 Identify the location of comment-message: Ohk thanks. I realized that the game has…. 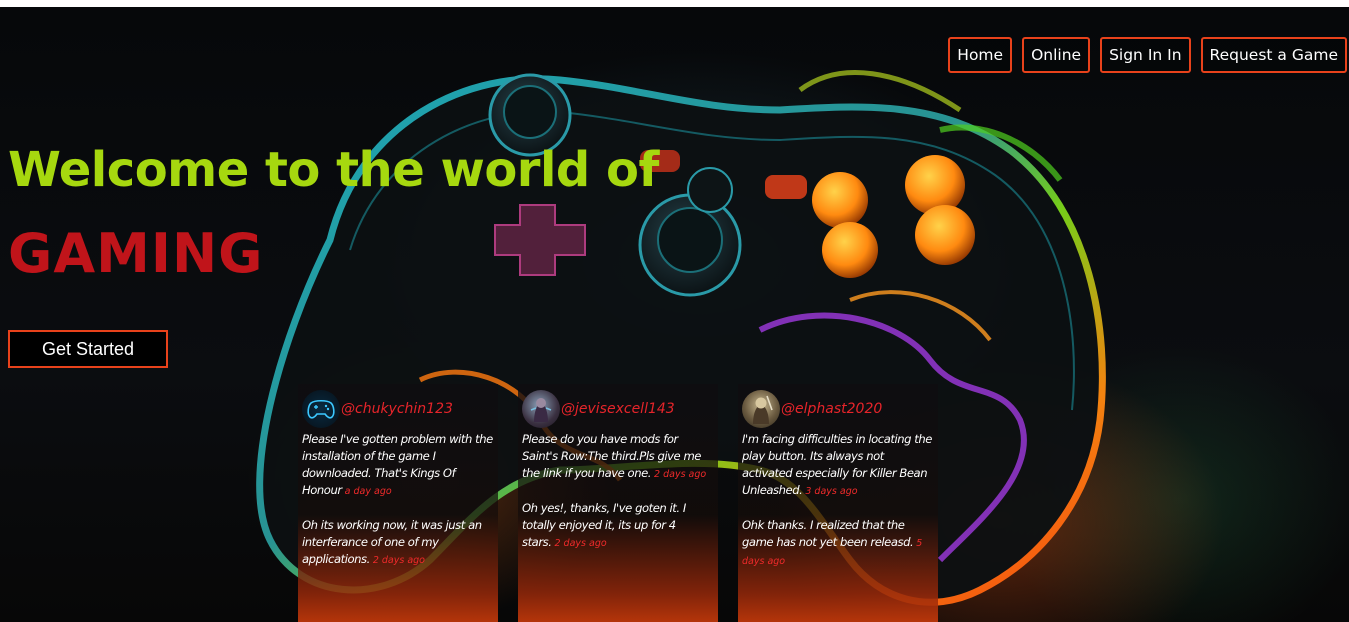
(838, 543).